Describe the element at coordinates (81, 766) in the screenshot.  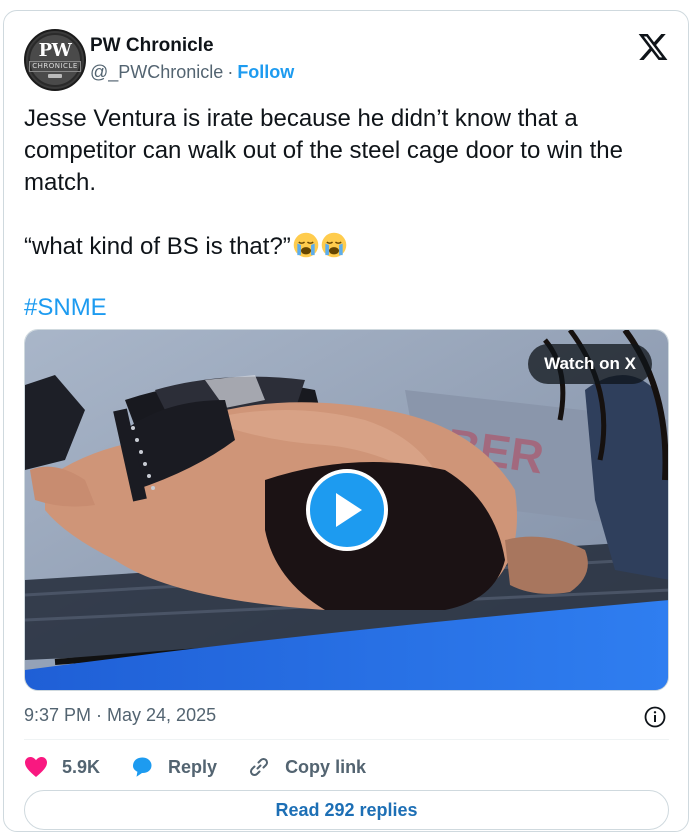
I see `like-count: 5.9K` at that location.